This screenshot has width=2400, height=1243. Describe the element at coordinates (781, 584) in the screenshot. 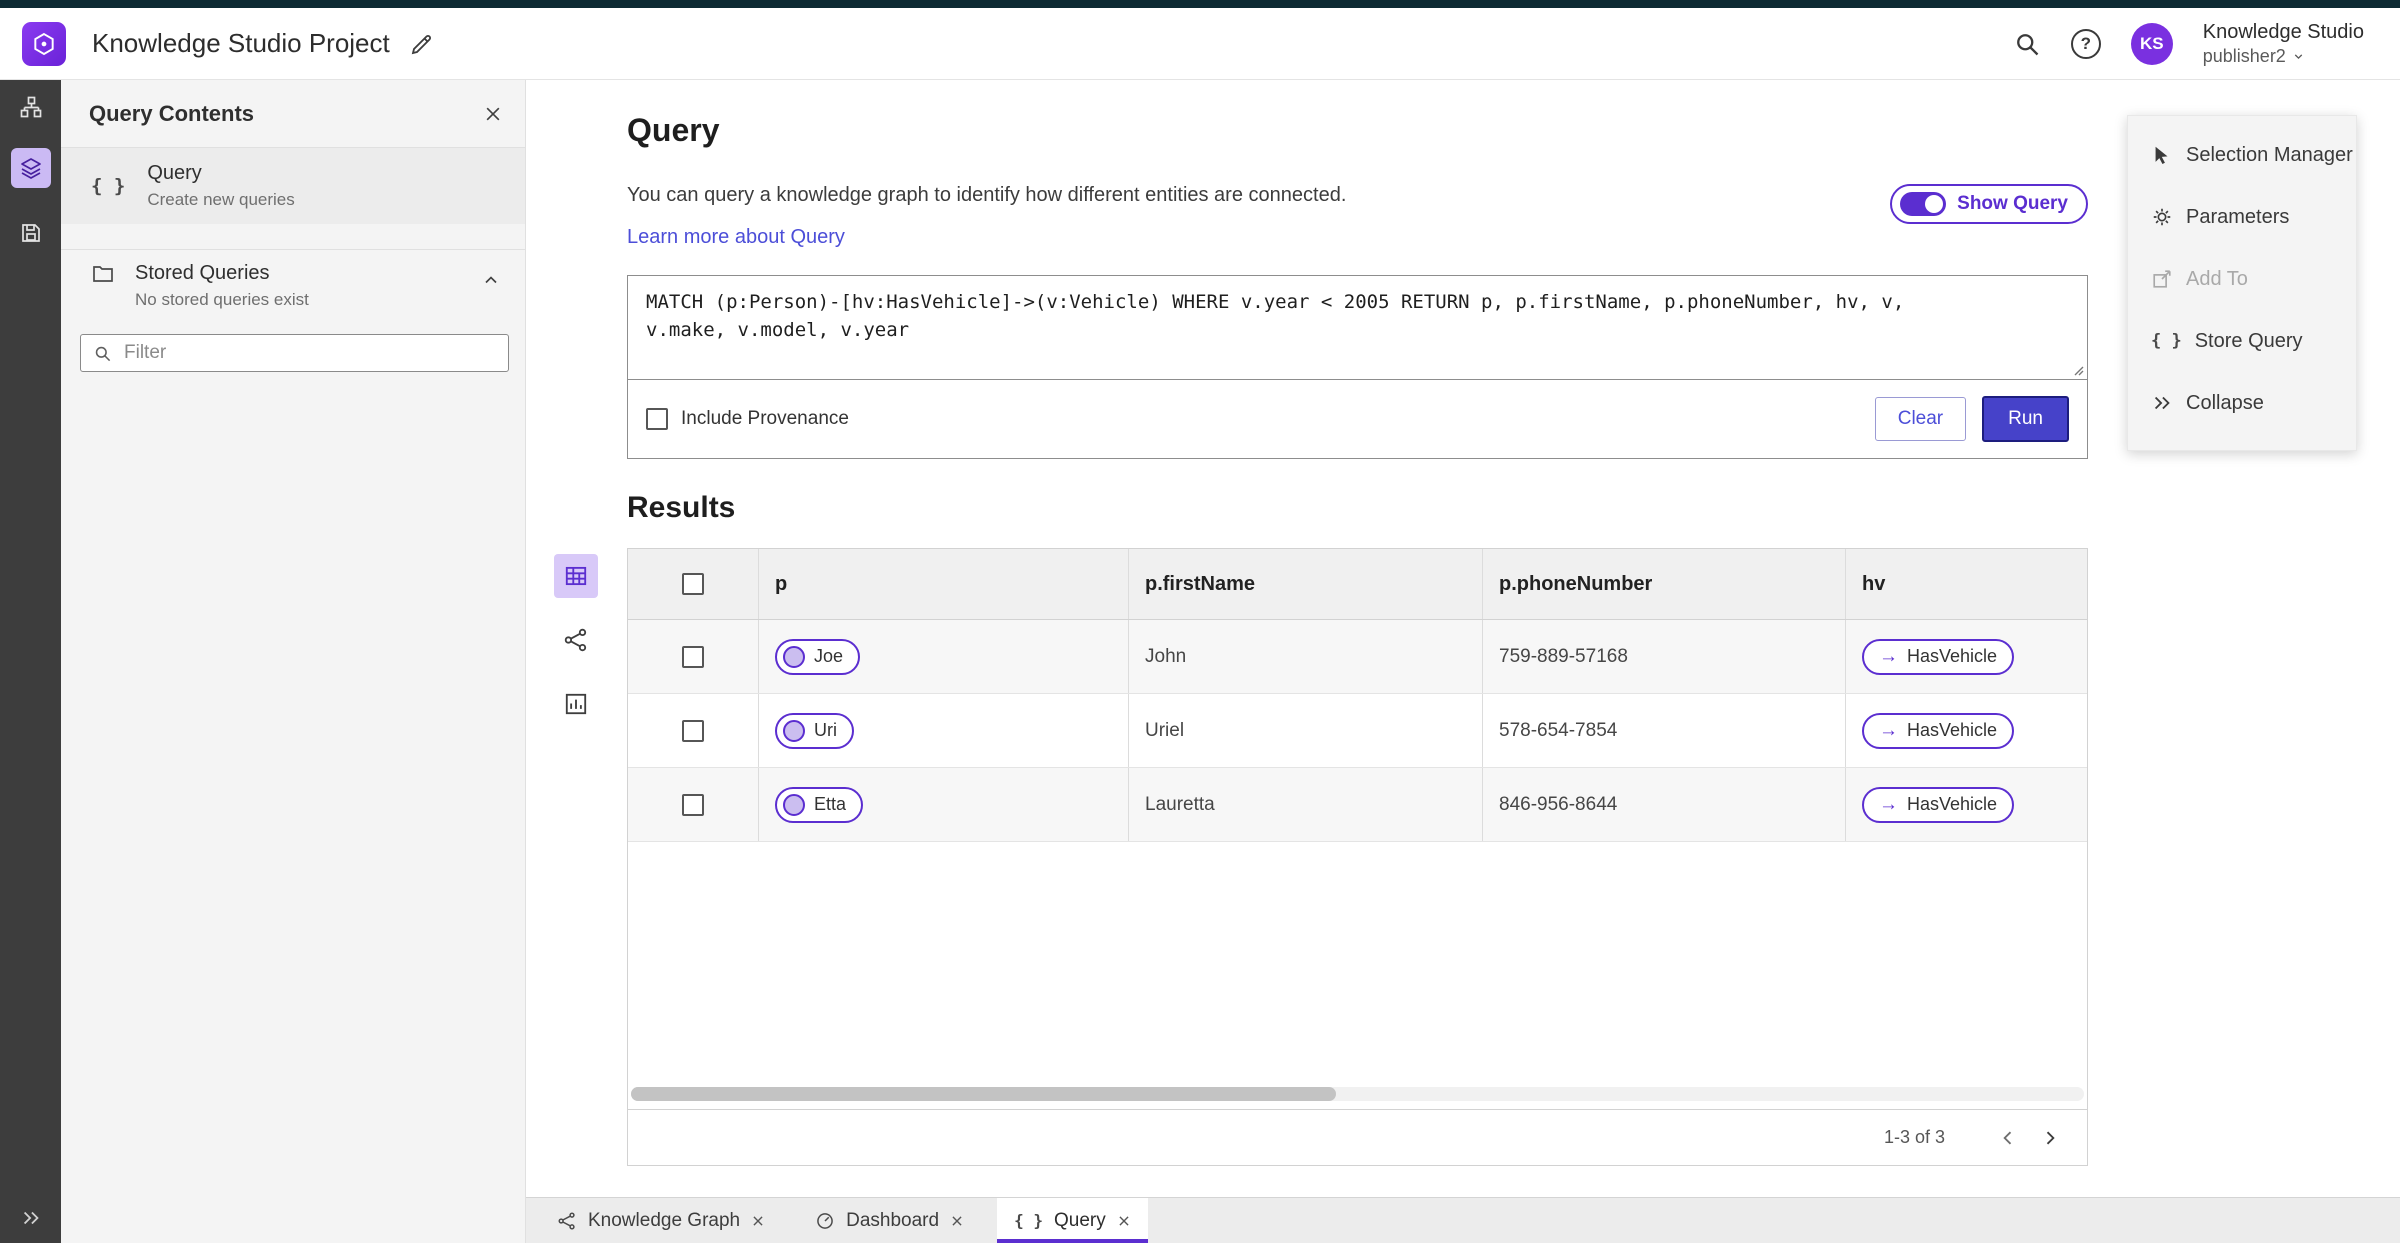

I see `column-header-p: p` at that location.